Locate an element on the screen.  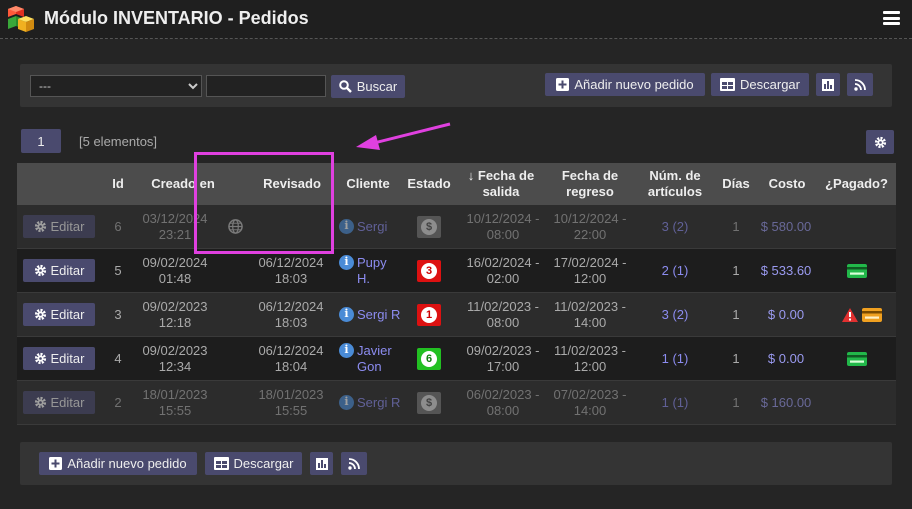
cell-cost: $ 160.00 is located at coordinates (786, 402).